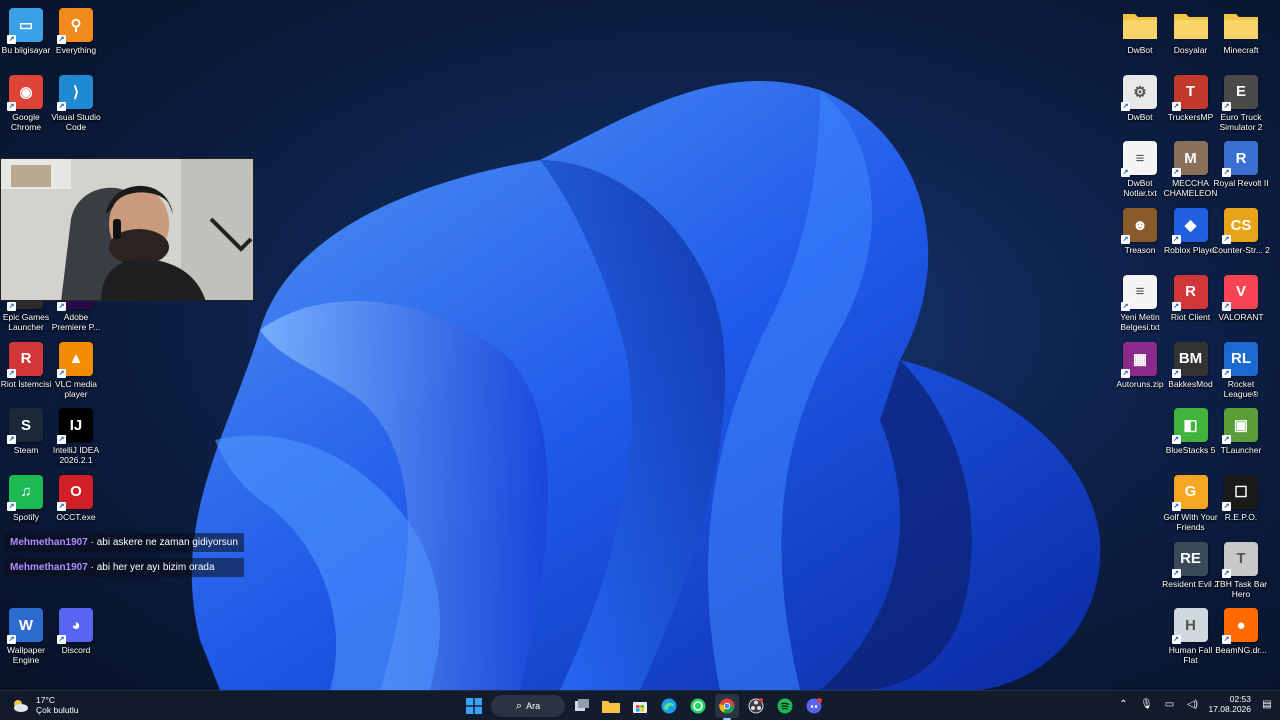 This screenshot has height=720, width=1280. Describe the element at coordinates (1241, 296) in the screenshot. I see `desktop-icon-valorant: V ↗ VALORANT` at that location.